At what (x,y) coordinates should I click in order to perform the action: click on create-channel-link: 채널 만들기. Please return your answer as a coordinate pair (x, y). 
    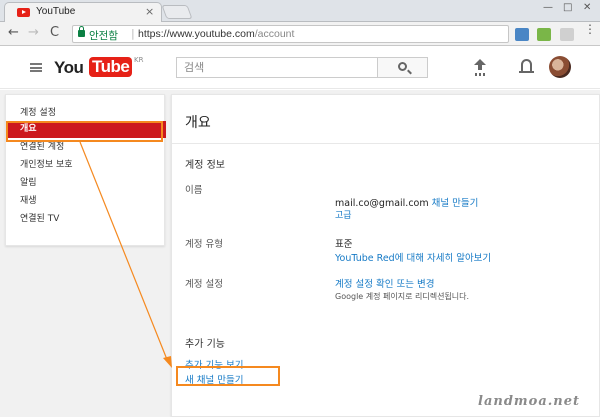
    Looking at the image, I should click on (455, 203).